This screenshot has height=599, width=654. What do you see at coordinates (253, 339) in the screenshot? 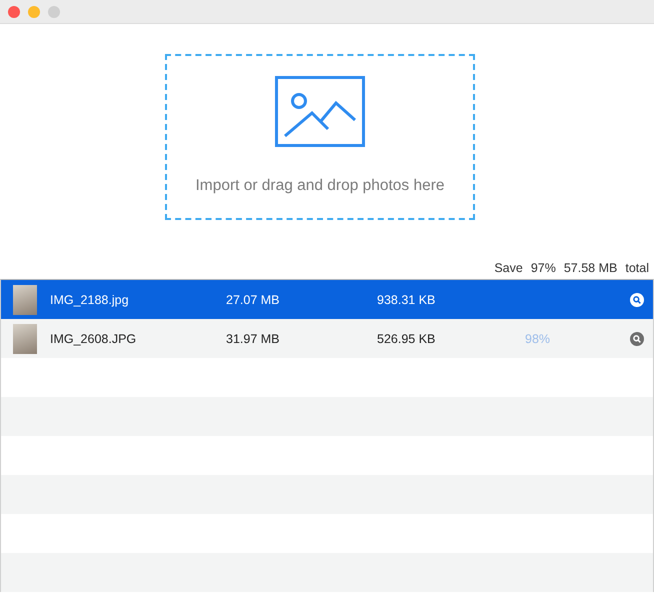
I see `original-size: 31.97 MB` at bounding box center [253, 339].